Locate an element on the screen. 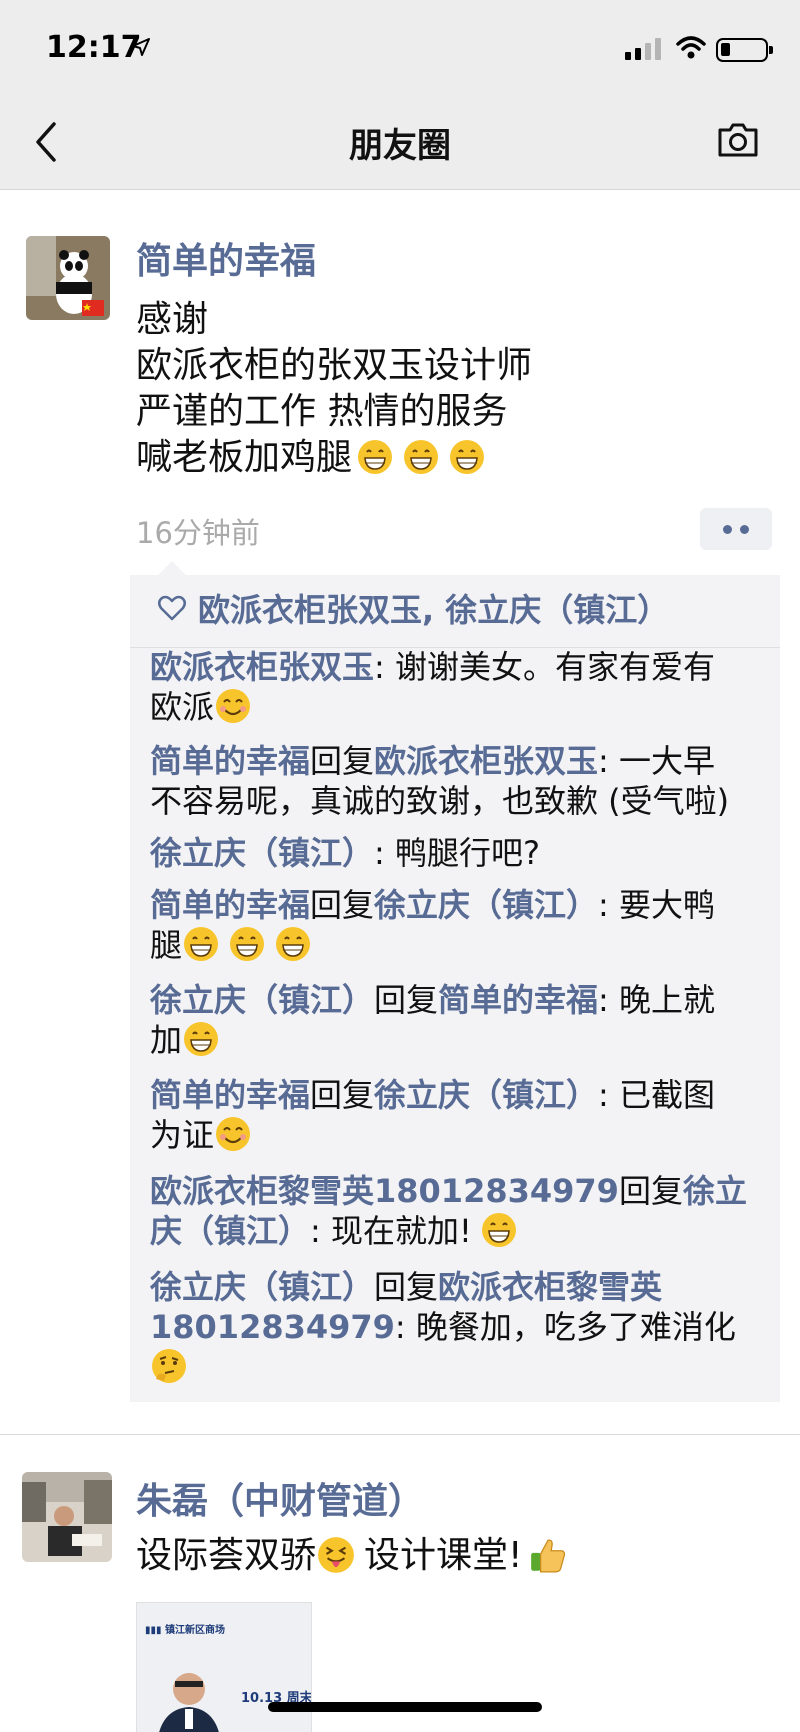 Image resolution: width=800 pixels, height=1732 pixels. battery-icon is located at coordinates (744, 50).